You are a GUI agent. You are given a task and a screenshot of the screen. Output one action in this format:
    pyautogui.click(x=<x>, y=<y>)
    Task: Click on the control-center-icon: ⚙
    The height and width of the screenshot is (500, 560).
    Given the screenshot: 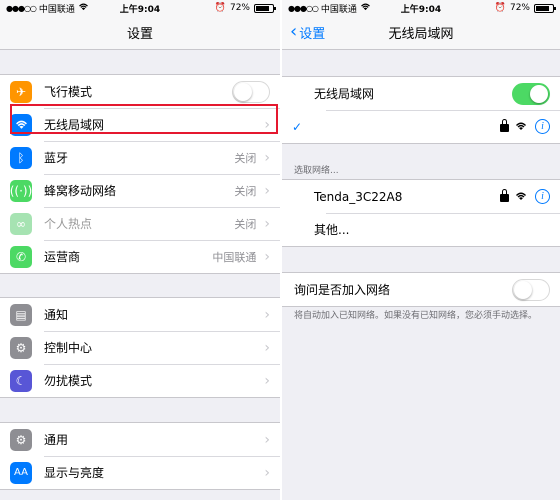 What is the action you would take?
    pyautogui.click(x=21, y=347)
    